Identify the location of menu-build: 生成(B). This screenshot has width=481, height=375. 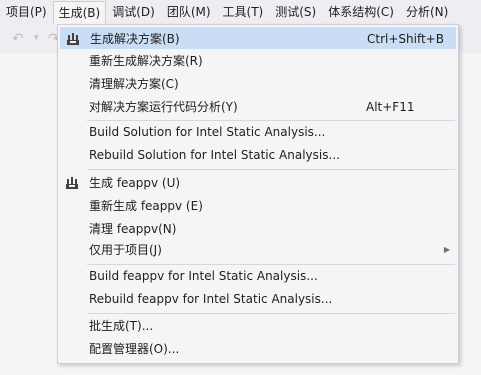
(79, 13).